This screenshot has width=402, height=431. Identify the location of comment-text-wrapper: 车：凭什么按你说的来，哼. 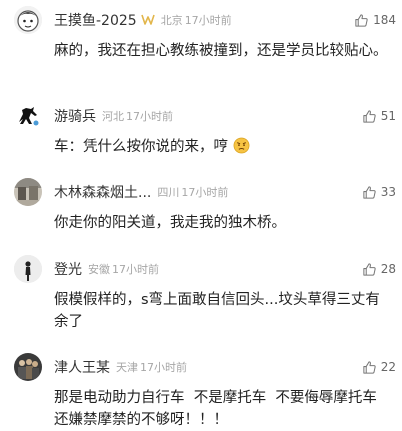
(222, 147).